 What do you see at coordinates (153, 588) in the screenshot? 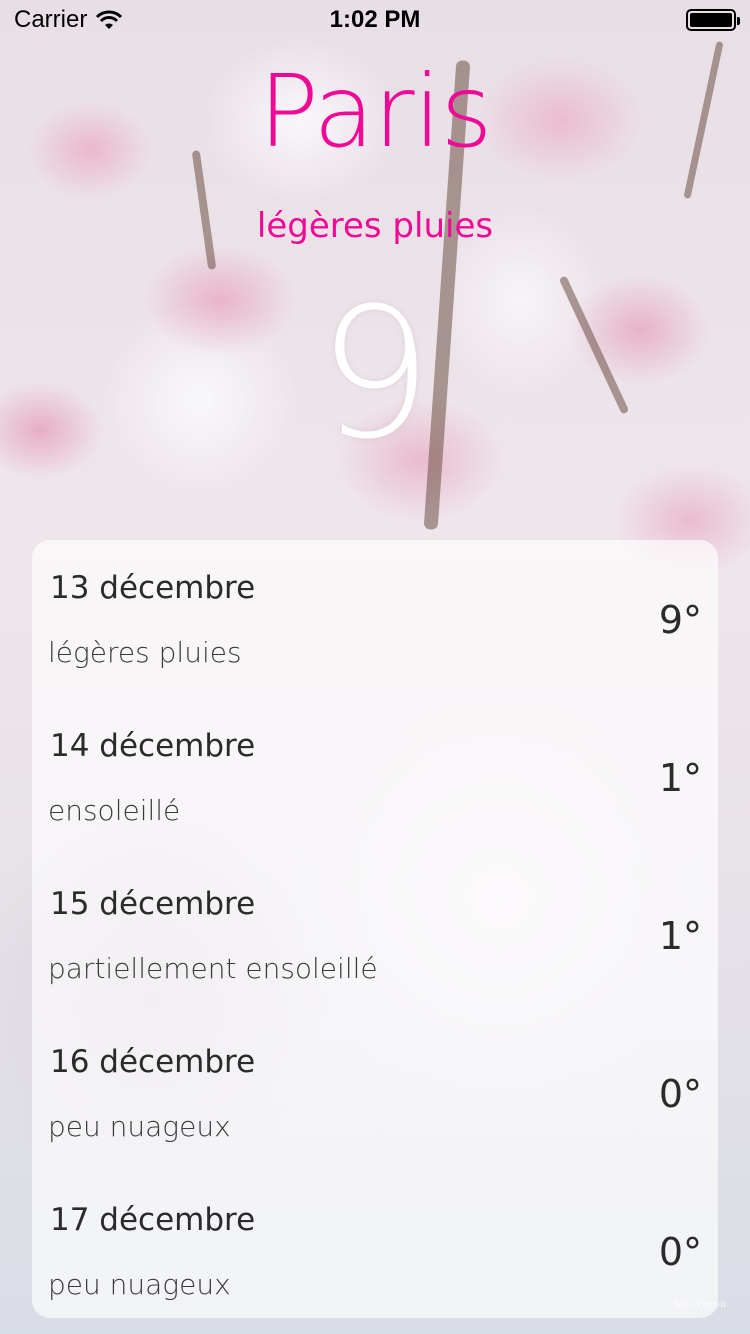
I see `forecast-date: 13 décembre` at bounding box center [153, 588].